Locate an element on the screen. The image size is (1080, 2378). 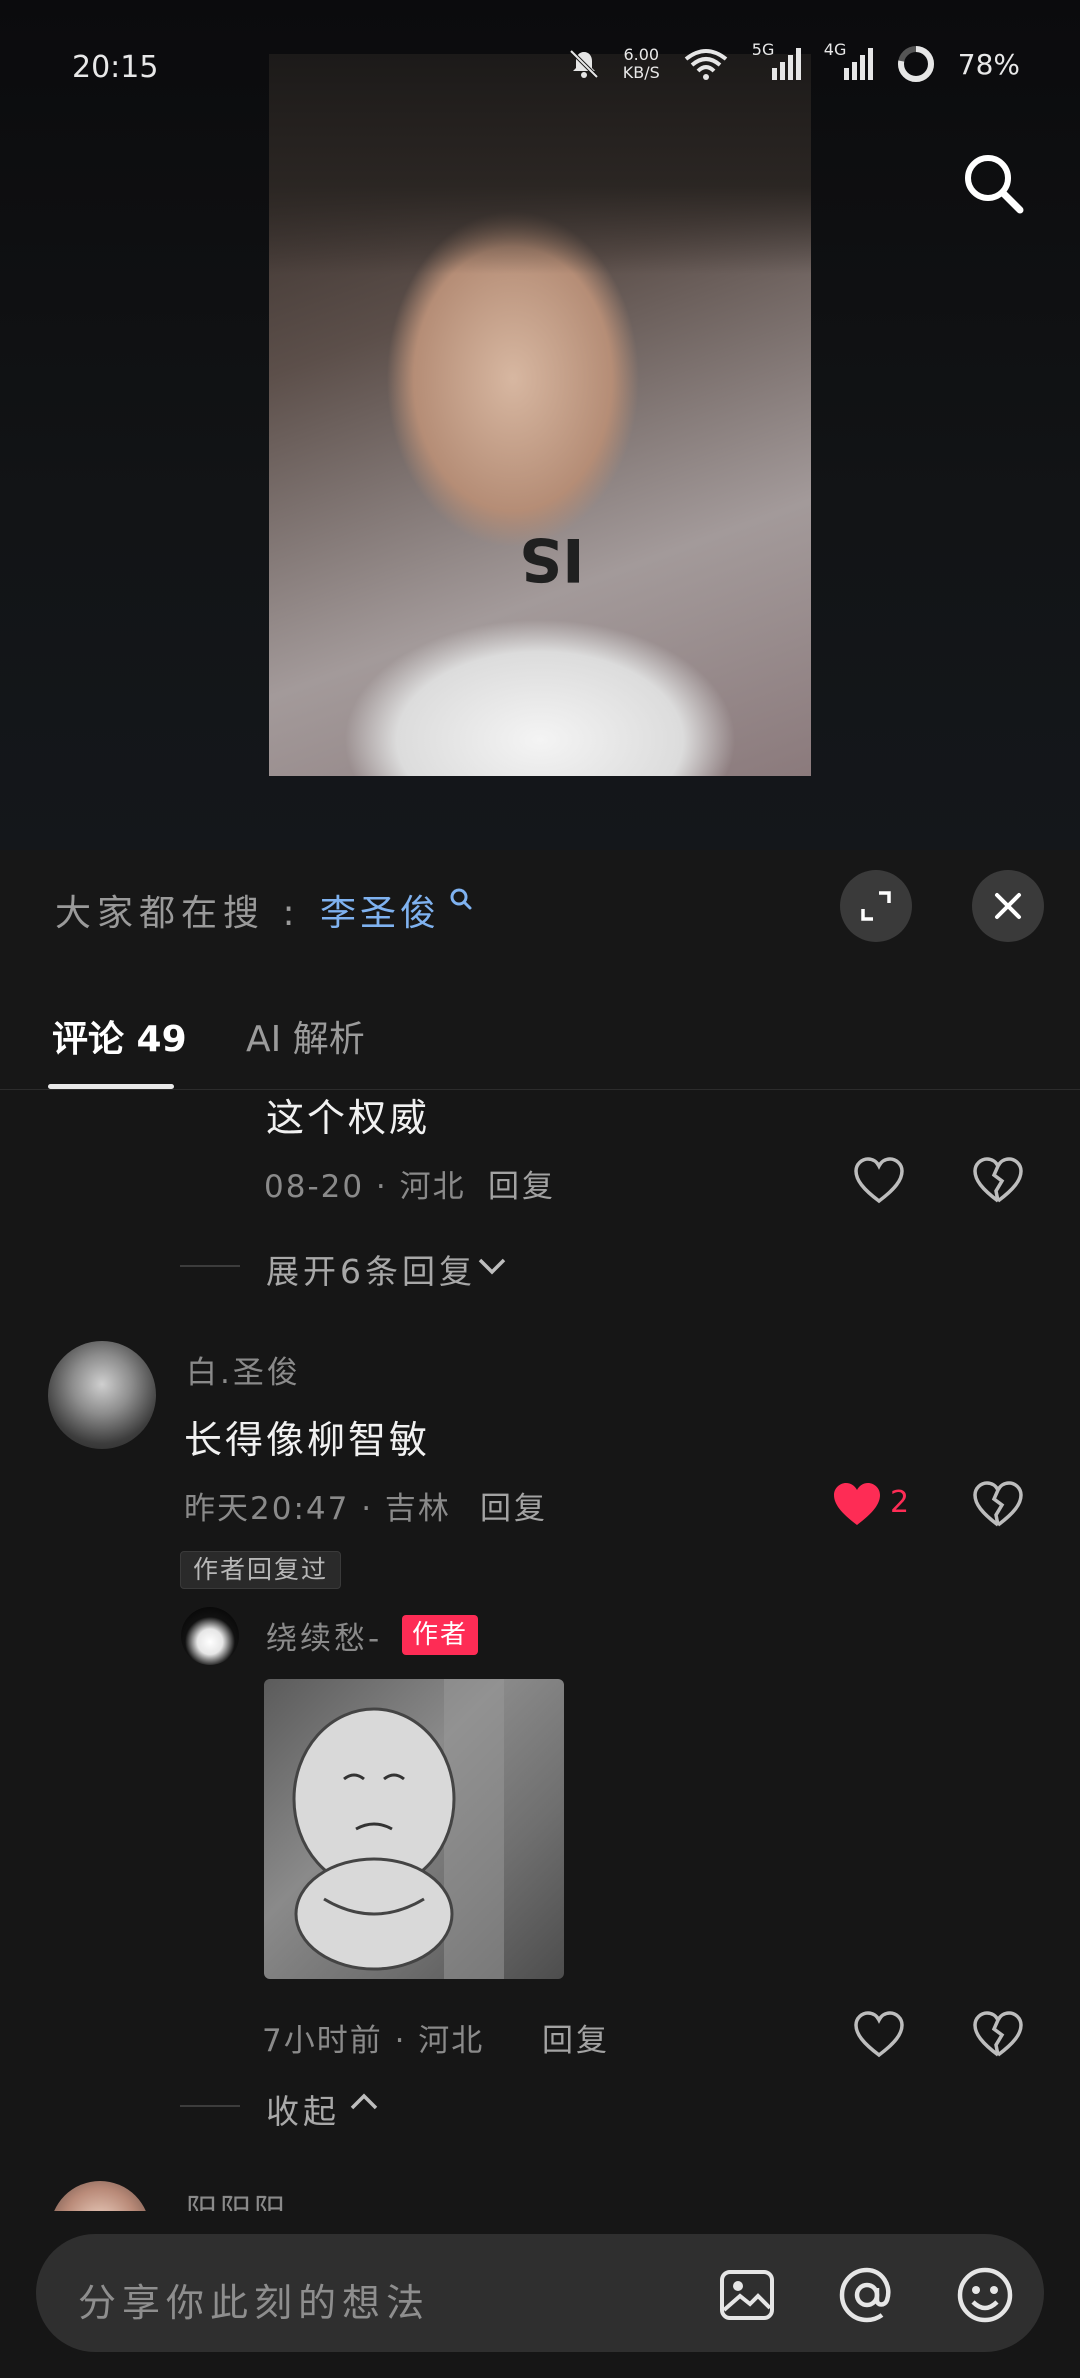
collapse-divider is located at coordinates (210, 2106).